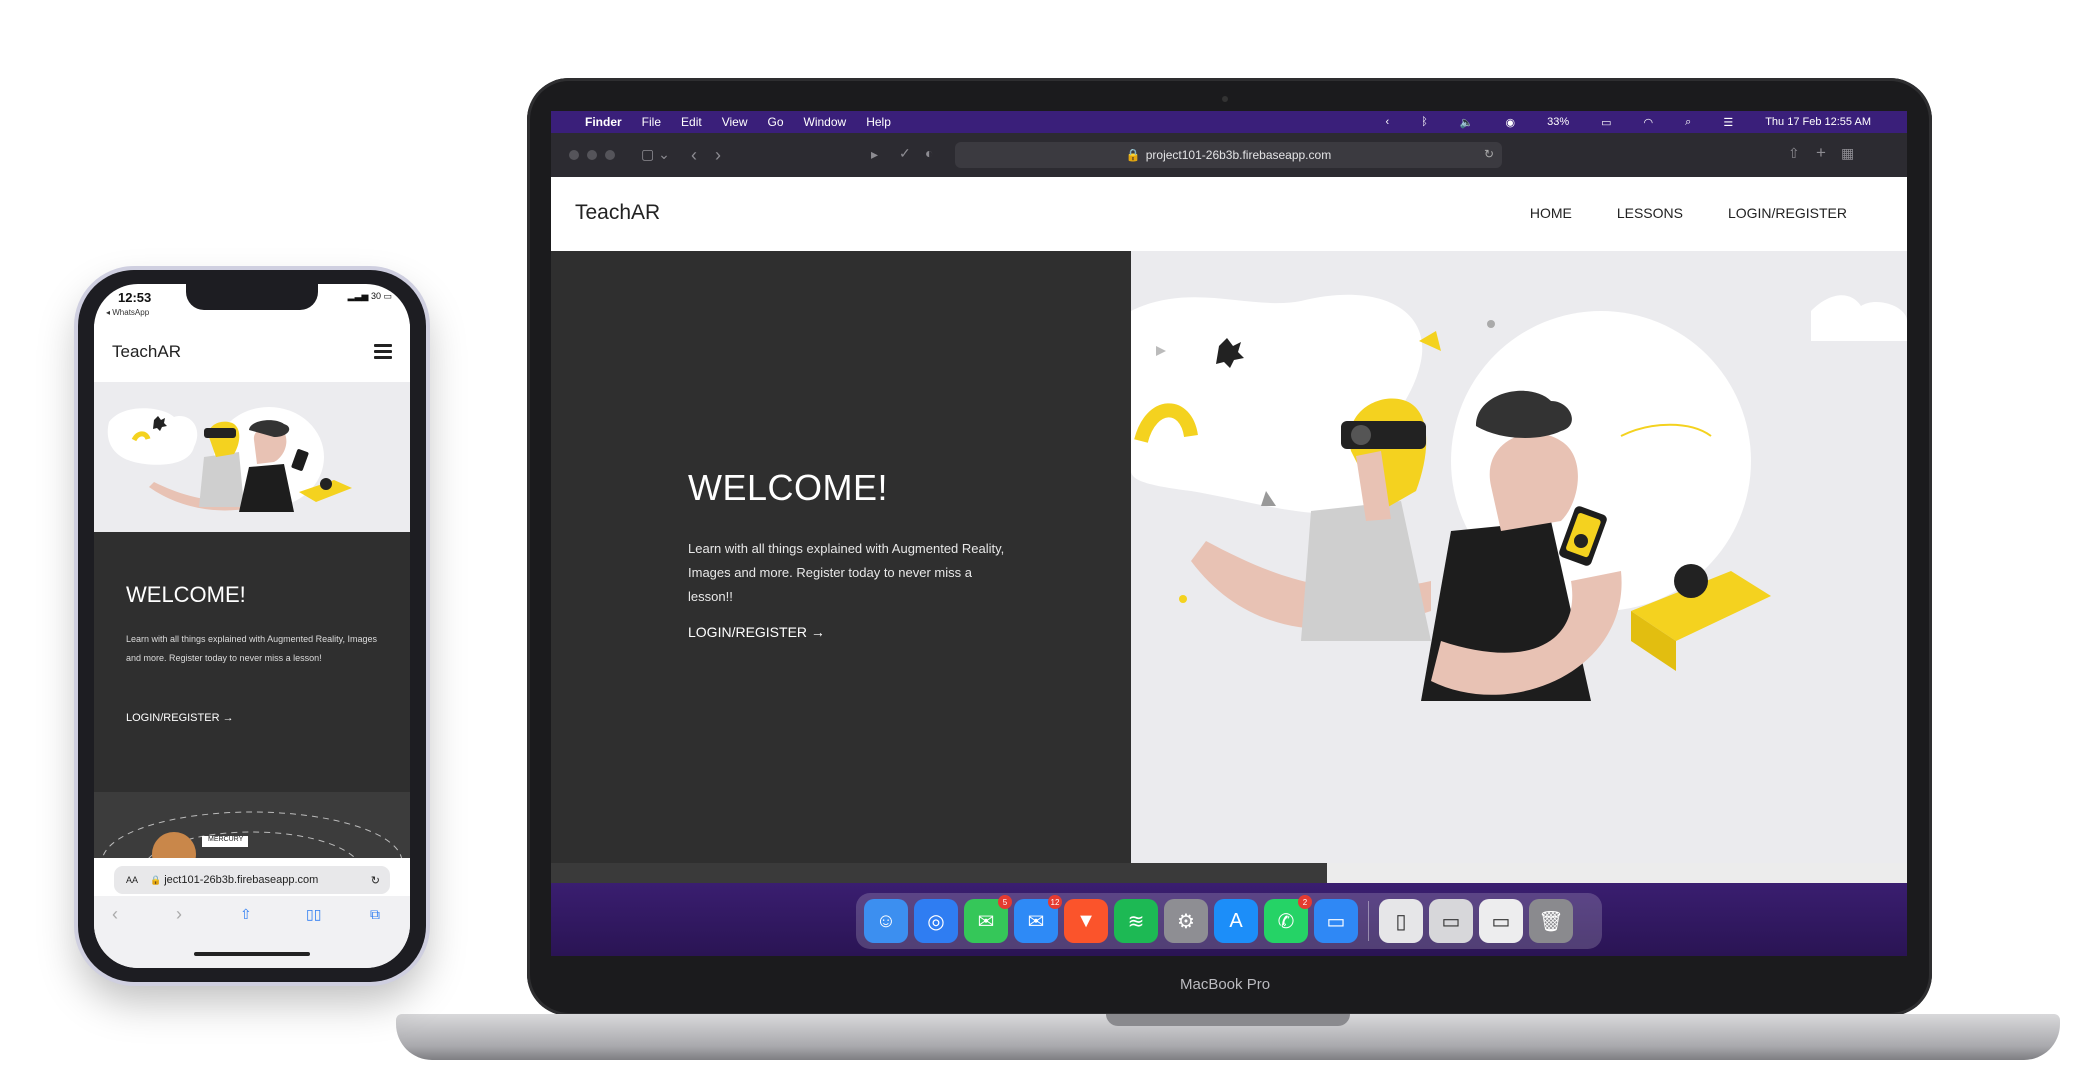 The image size is (2077, 1092). What do you see at coordinates (252, 954) in the screenshot?
I see `home-indicator` at bounding box center [252, 954].